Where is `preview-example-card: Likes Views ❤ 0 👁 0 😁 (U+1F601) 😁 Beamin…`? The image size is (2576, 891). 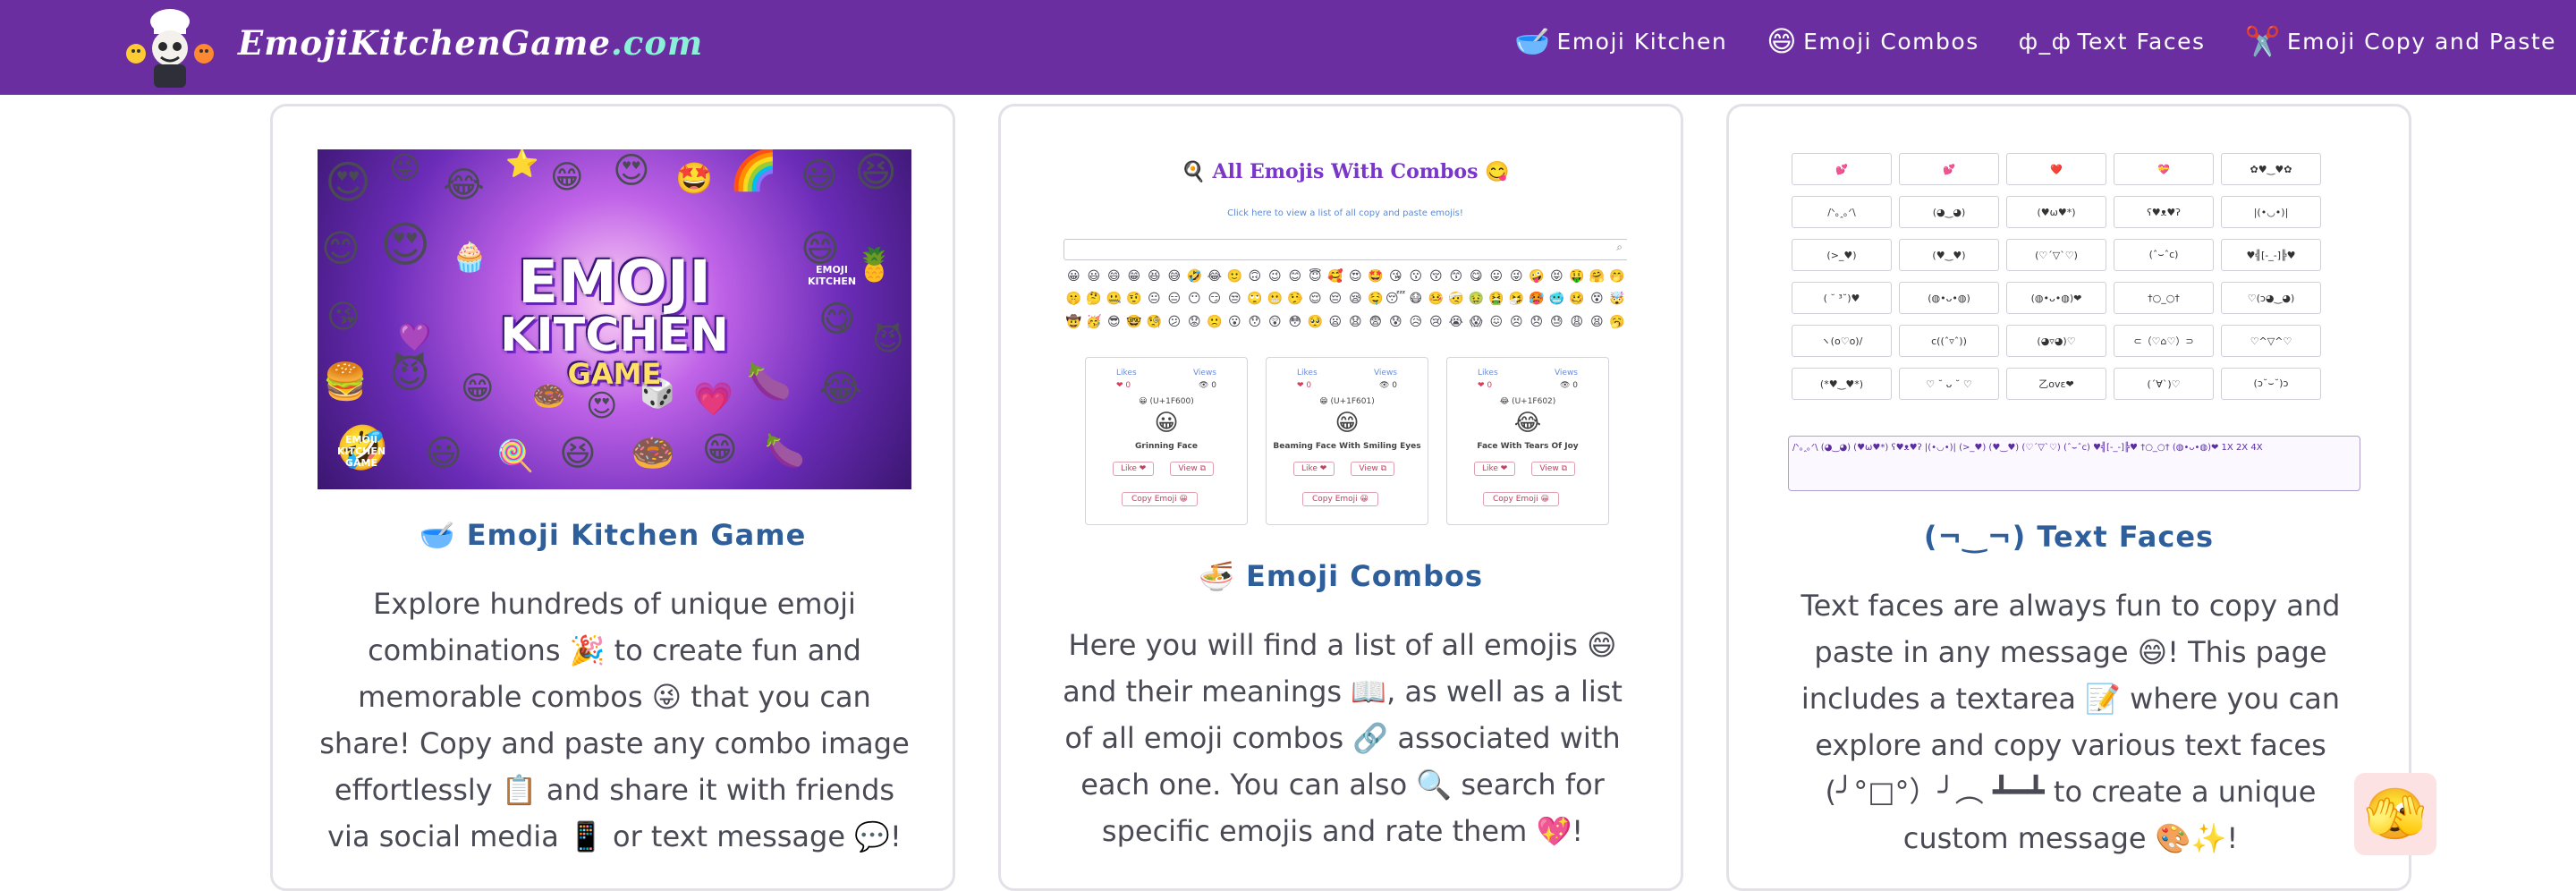
preview-example-card: Likes Views ❤ 0 👁 0 😁 (U+1F601) 😁 Beamin… is located at coordinates (1347, 441).